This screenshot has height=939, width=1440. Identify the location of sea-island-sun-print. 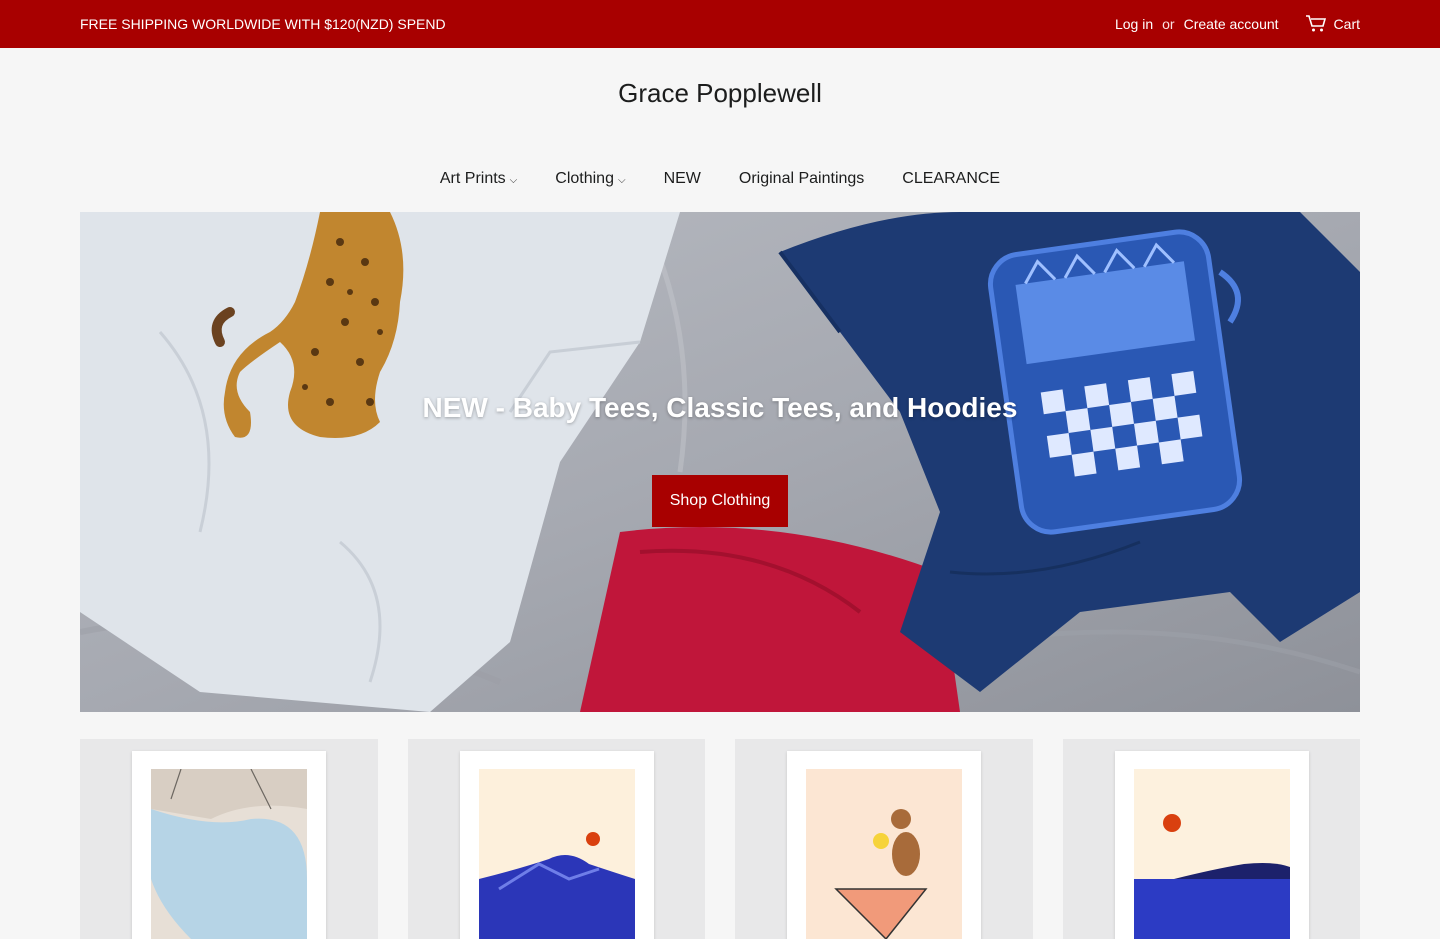
(1211, 854).